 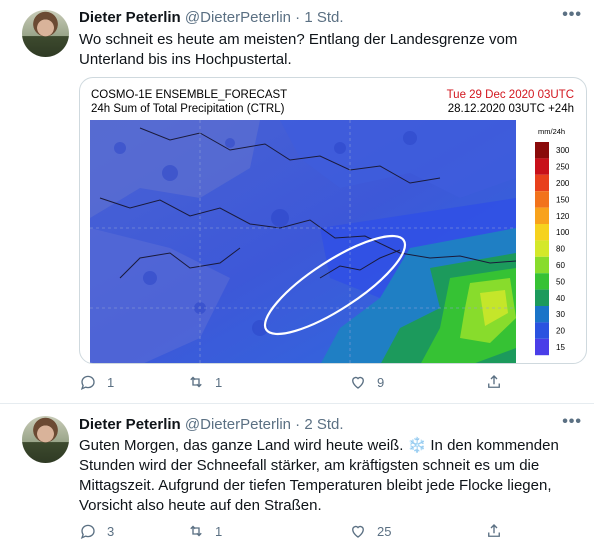 What do you see at coordinates (551, 131) in the screenshot?
I see `legend-unit: mm/24h` at bounding box center [551, 131].